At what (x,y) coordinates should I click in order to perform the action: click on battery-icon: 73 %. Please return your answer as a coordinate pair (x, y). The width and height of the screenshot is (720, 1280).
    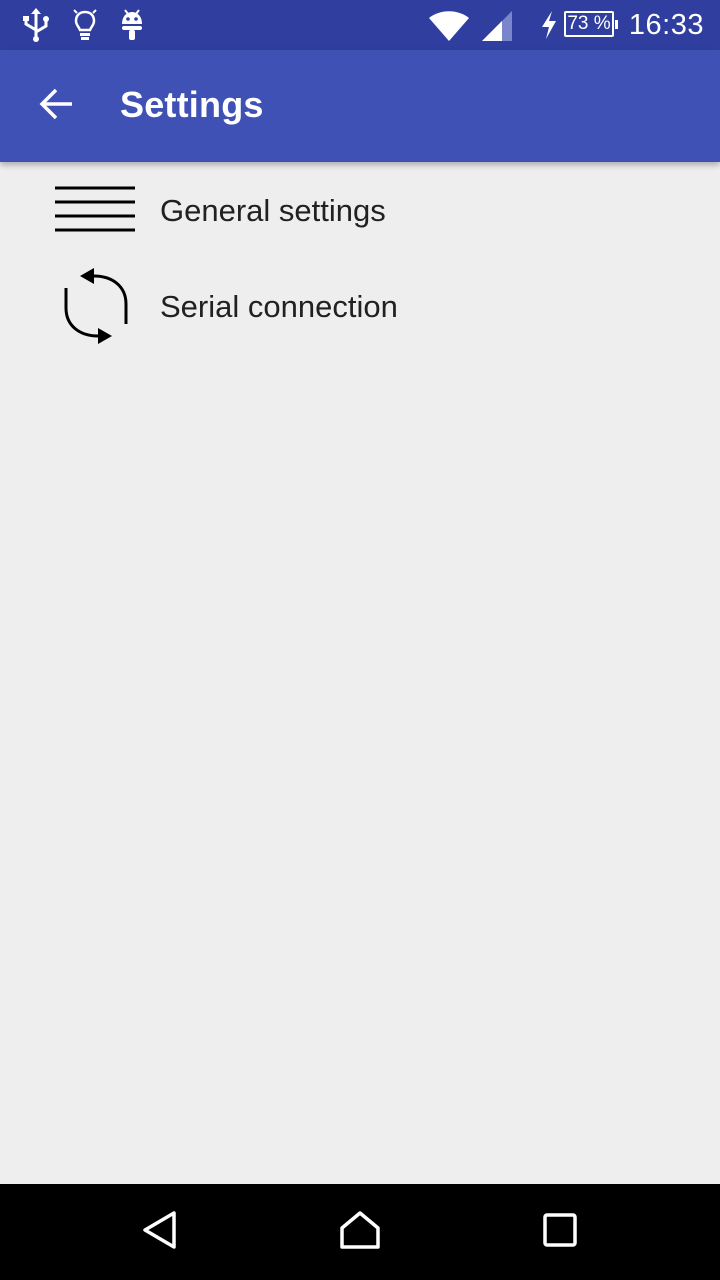
    Looking at the image, I should click on (591, 24).